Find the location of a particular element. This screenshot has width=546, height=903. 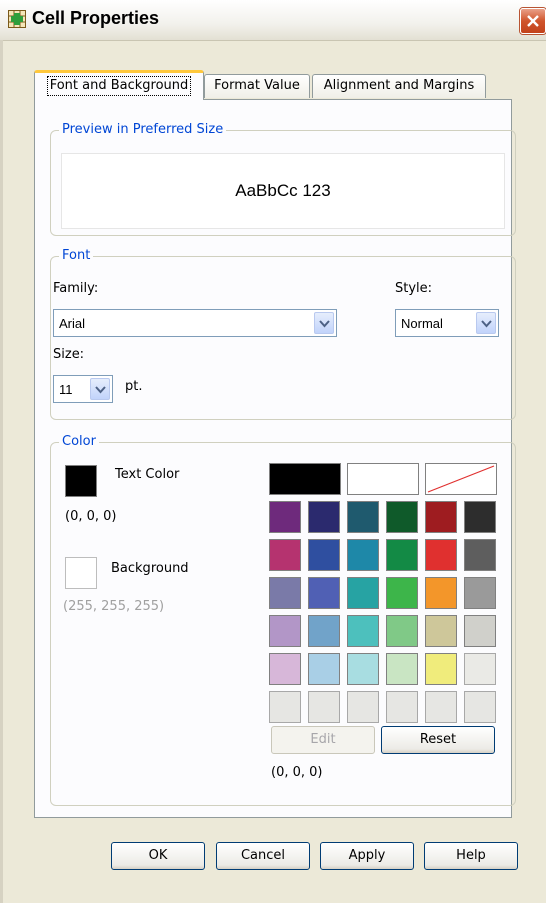

size-label: Size: is located at coordinates (69, 354).